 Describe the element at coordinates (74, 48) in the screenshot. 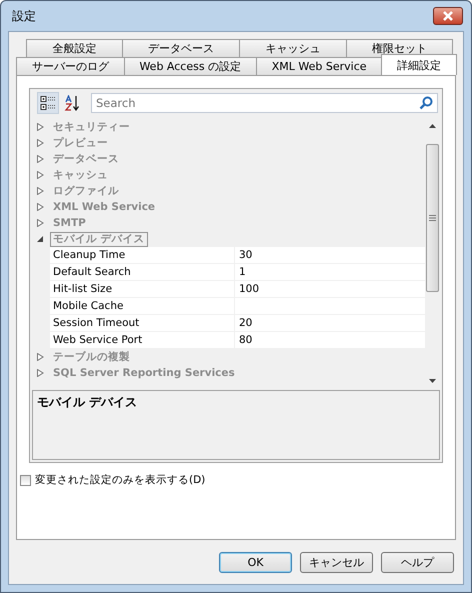

I see `tab: 全般設定` at that location.